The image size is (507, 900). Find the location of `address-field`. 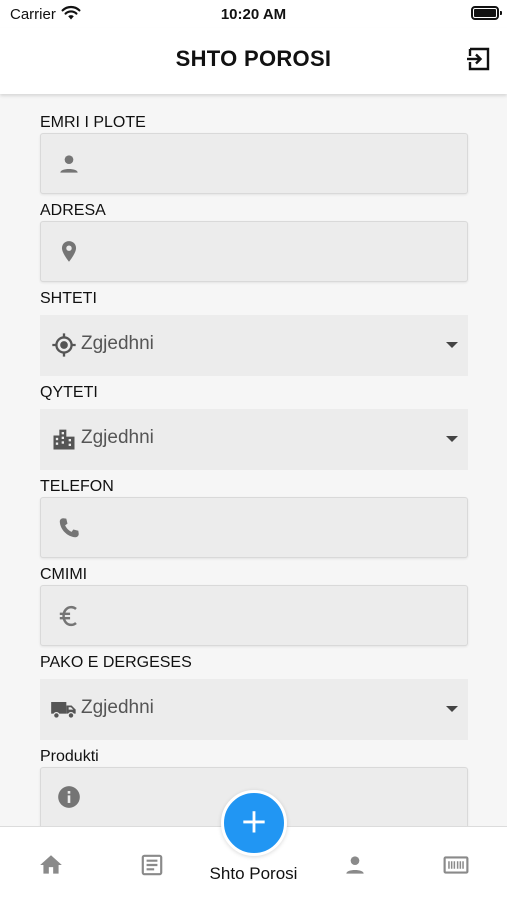

address-field is located at coordinates (254, 251).